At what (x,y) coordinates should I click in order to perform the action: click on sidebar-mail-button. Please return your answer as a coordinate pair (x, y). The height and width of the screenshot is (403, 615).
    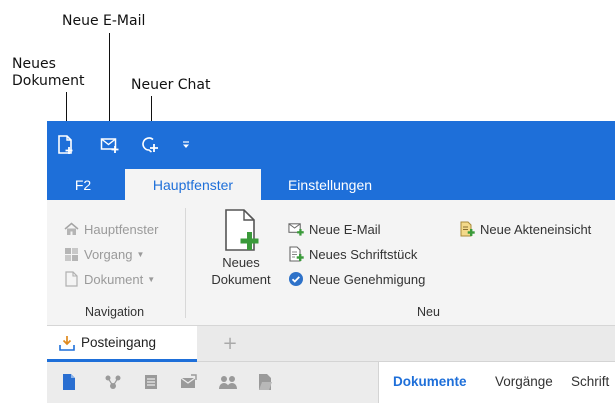
    Looking at the image, I should click on (189, 382).